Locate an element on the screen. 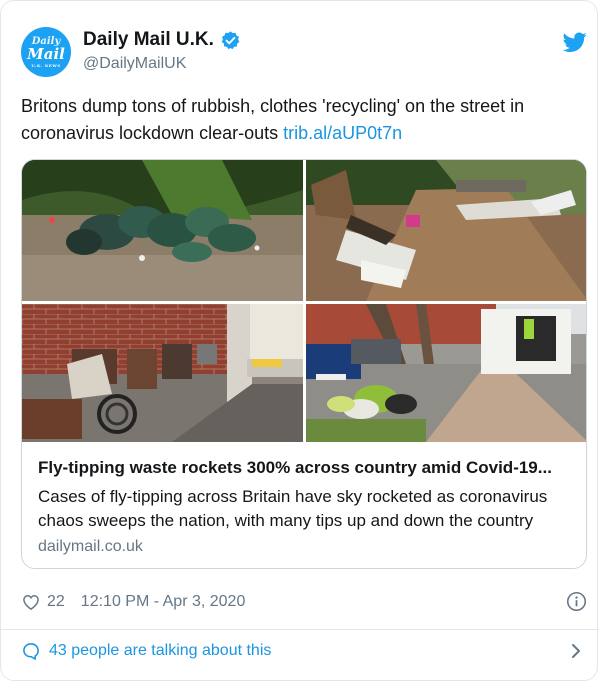 The width and height of the screenshot is (600, 683). speech-bubble-icon is located at coordinates (31, 651).